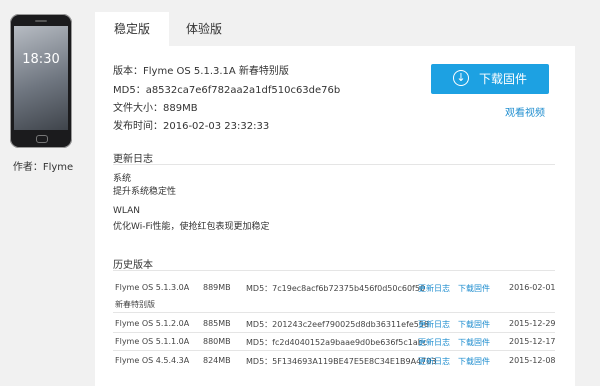 Image resolution: width=600 pixels, height=386 pixels. What do you see at coordinates (152, 341) in the screenshot?
I see `history-version: Flyme OS 5.1.1.0A` at bounding box center [152, 341].